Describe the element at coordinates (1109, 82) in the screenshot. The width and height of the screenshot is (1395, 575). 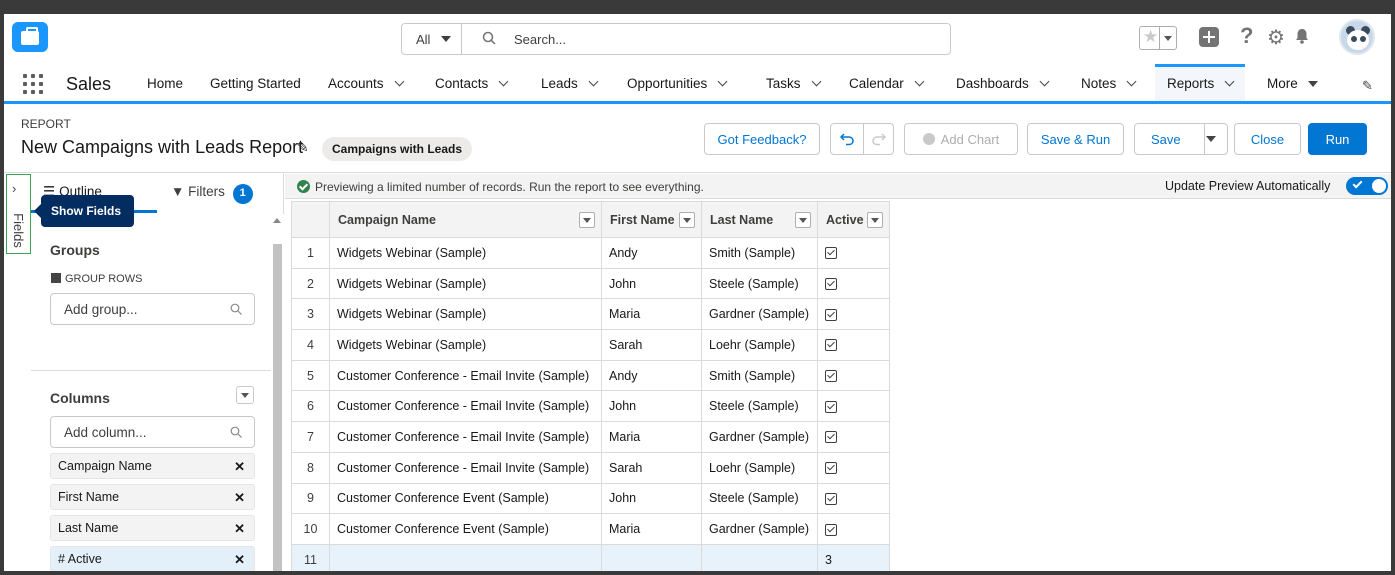
I see `nav-item-notes: Notes` at that location.